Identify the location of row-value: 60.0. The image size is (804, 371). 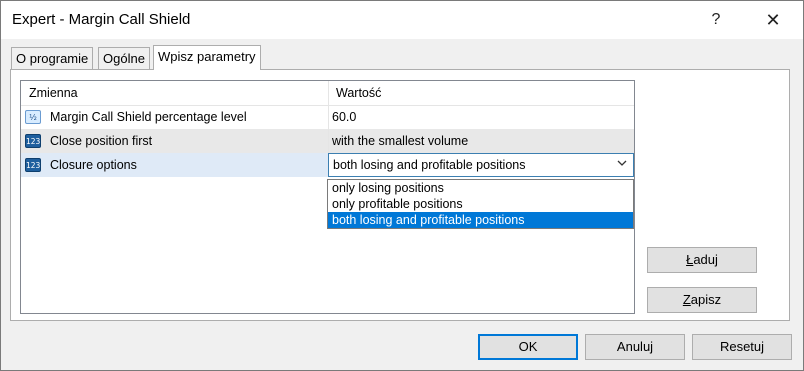
(344, 117).